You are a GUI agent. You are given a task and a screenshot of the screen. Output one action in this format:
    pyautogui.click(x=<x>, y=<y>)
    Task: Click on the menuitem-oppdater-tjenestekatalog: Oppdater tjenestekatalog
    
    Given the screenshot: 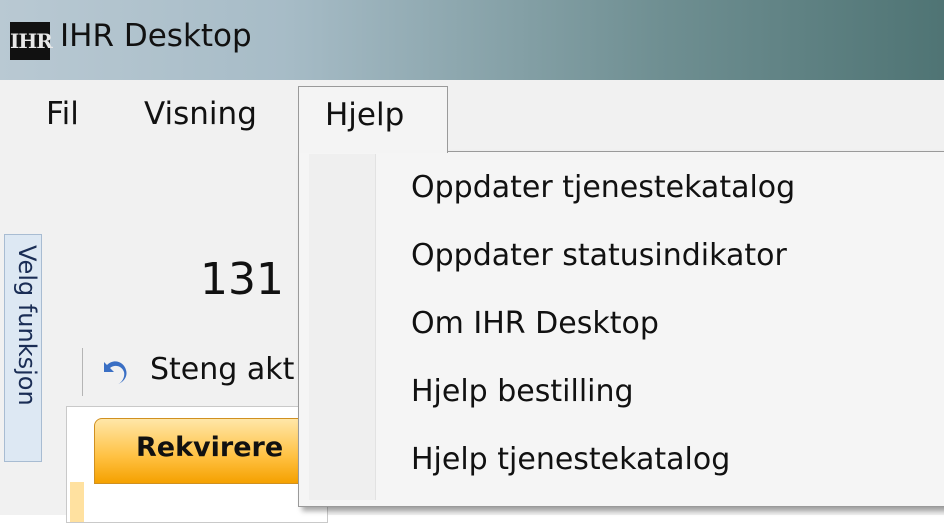 What is the action you would take?
    pyautogui.click(x=603, y=187)
    